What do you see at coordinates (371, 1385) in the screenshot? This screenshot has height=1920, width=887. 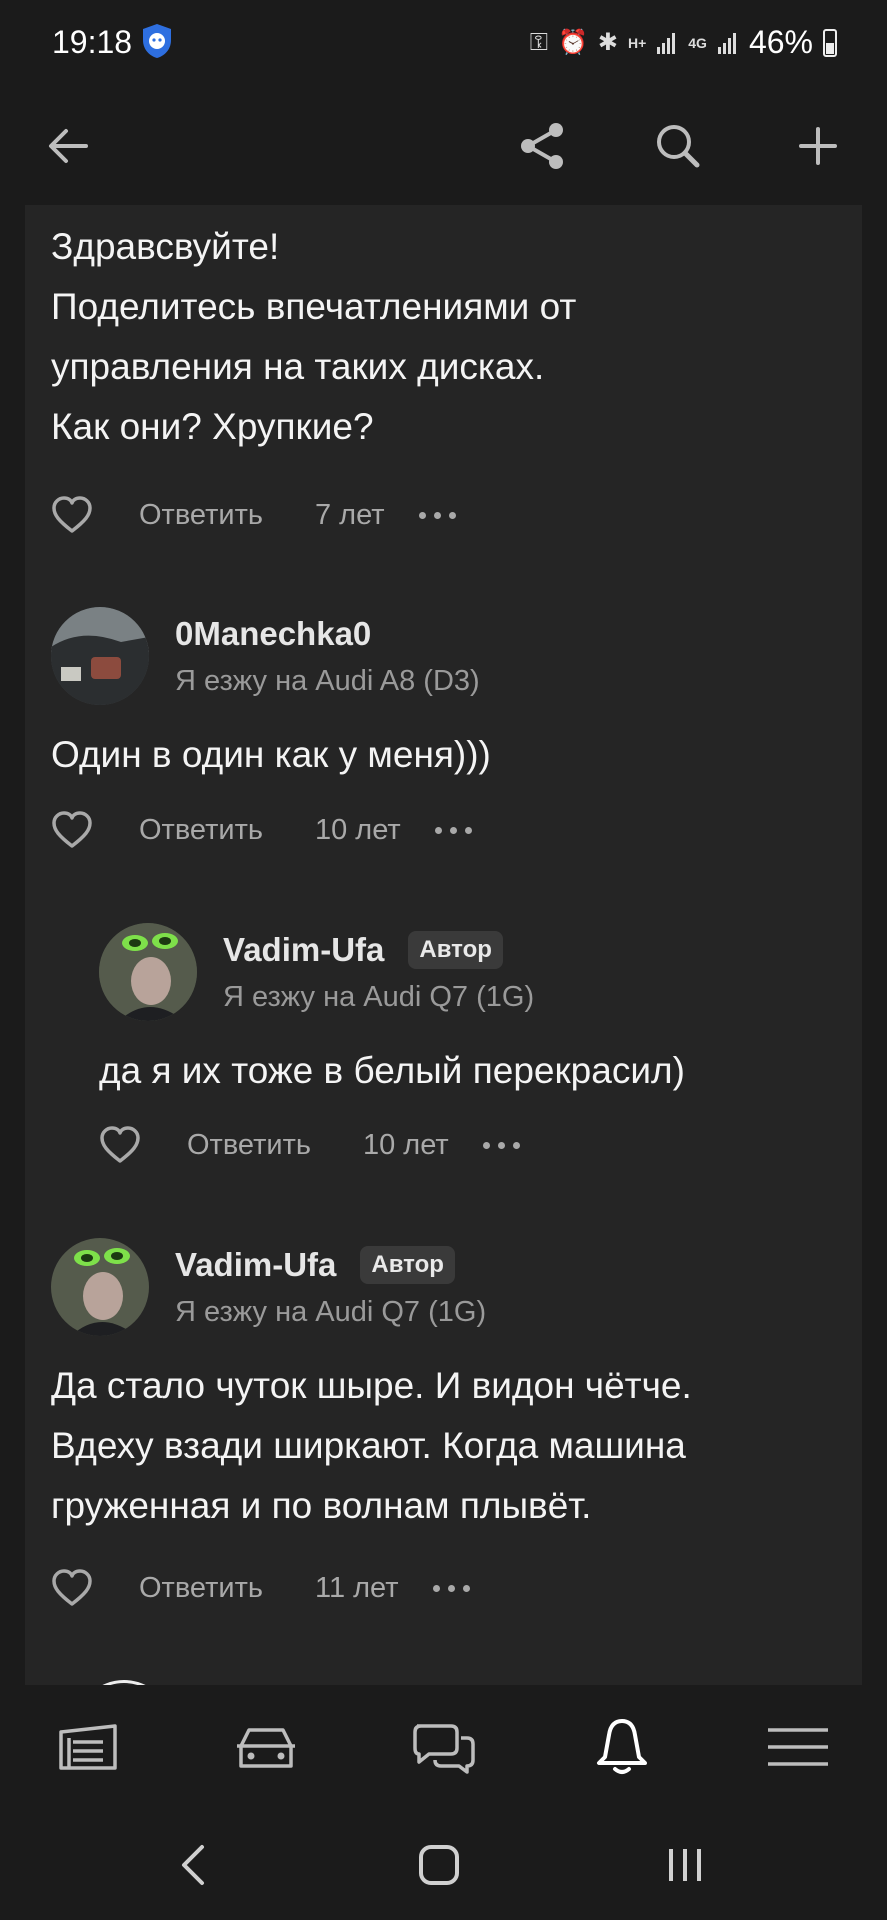 I see `comment-line: Да стало чуток шыре. И видон чётче.` at bounding box center [371, 1385].